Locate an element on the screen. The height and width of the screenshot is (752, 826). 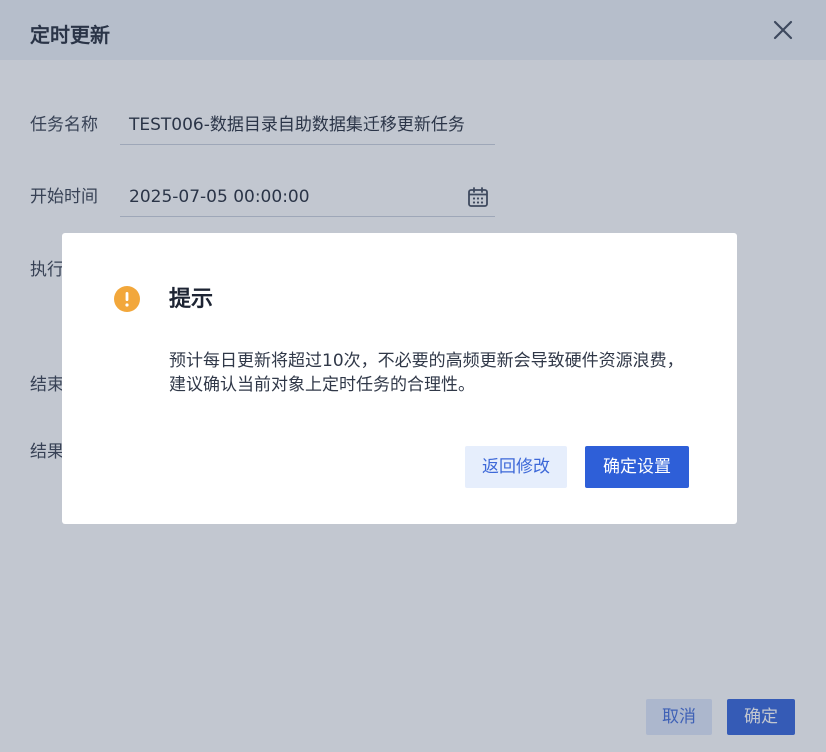
modal-title: 提示 is located at coordinates (191, 299).